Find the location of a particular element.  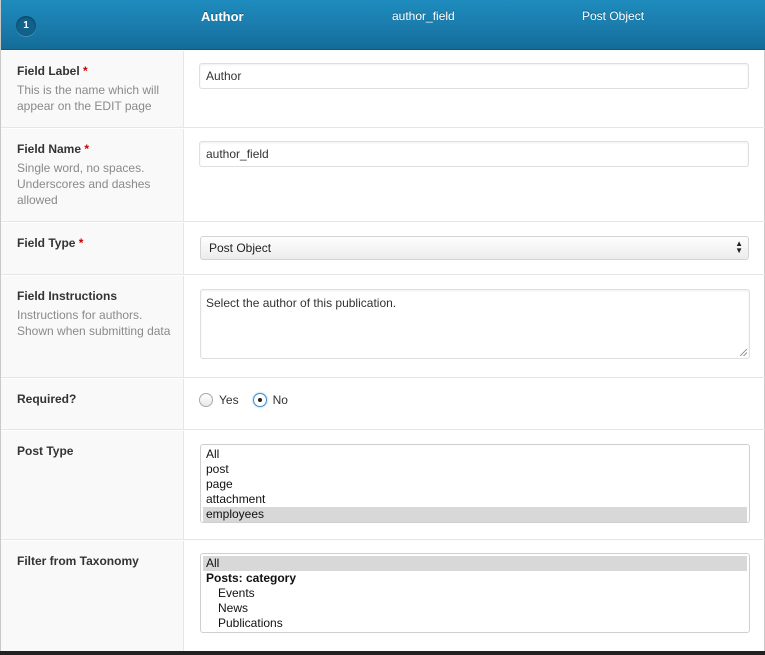

radio-no is located at coordinates (259, 400).